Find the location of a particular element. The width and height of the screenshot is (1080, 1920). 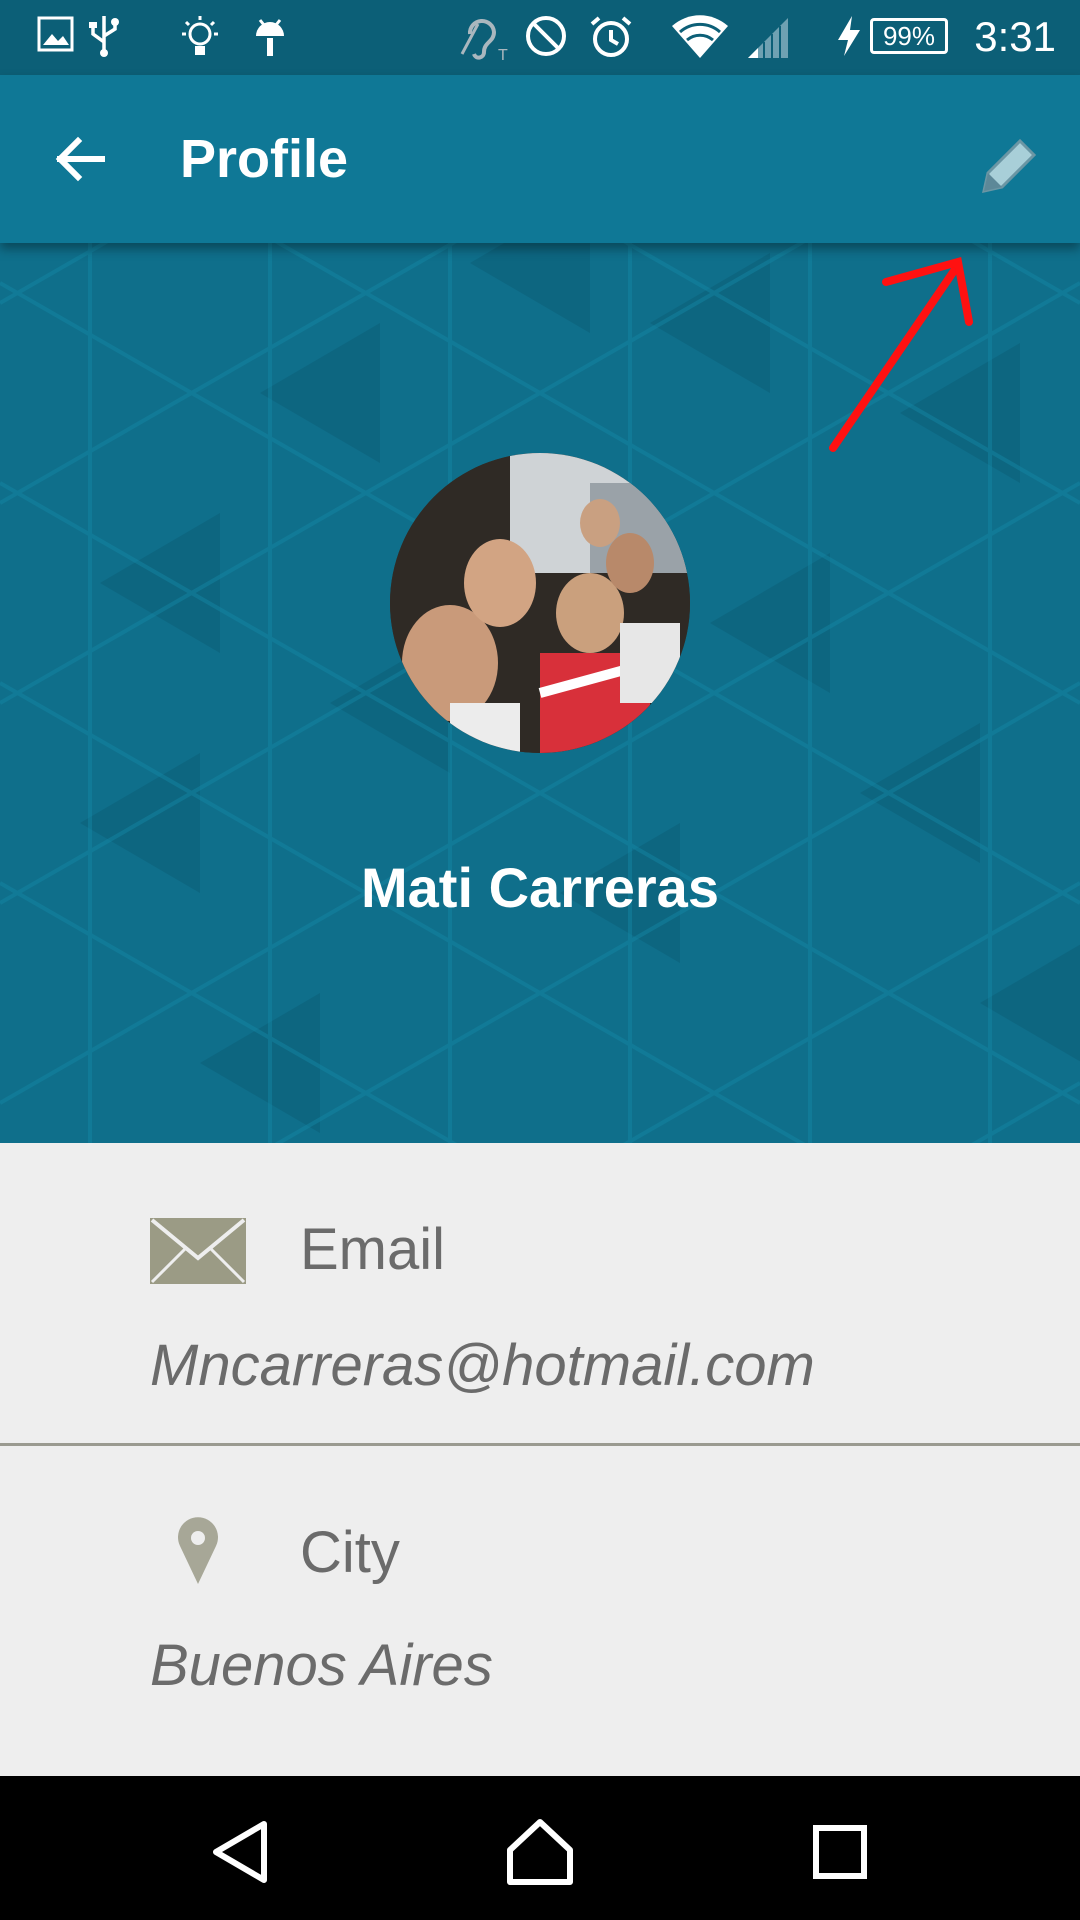

annotation-arrow is located at coordinates (901, 354).